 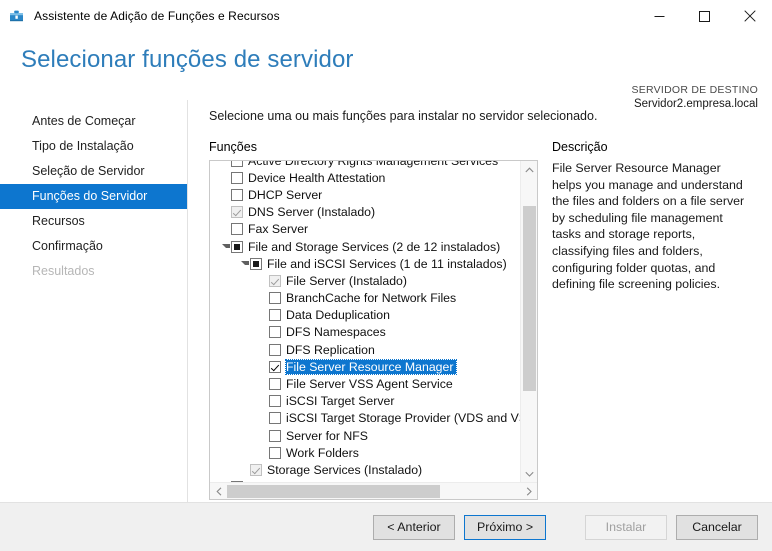 What do you see at coordinates (312, 212) in the screenshot?
I see `role-label: DNS Server (Instalado)` at bounding box center [312, 212].